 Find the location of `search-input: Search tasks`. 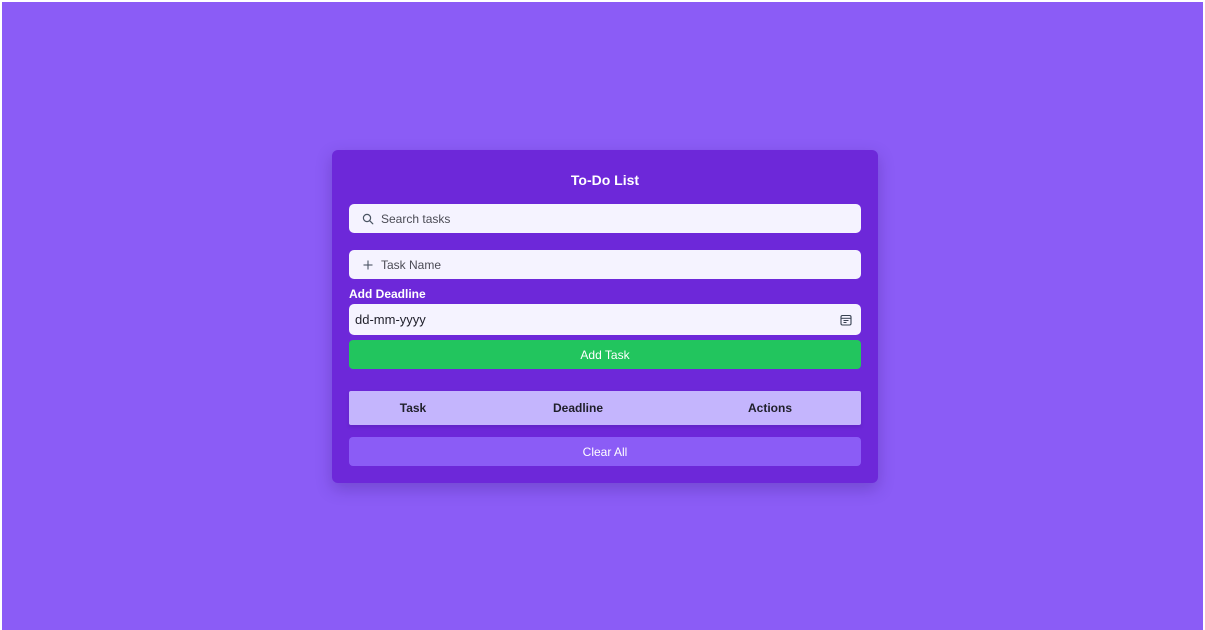

search-input: Search tasks is located at coordinates (605, 218).